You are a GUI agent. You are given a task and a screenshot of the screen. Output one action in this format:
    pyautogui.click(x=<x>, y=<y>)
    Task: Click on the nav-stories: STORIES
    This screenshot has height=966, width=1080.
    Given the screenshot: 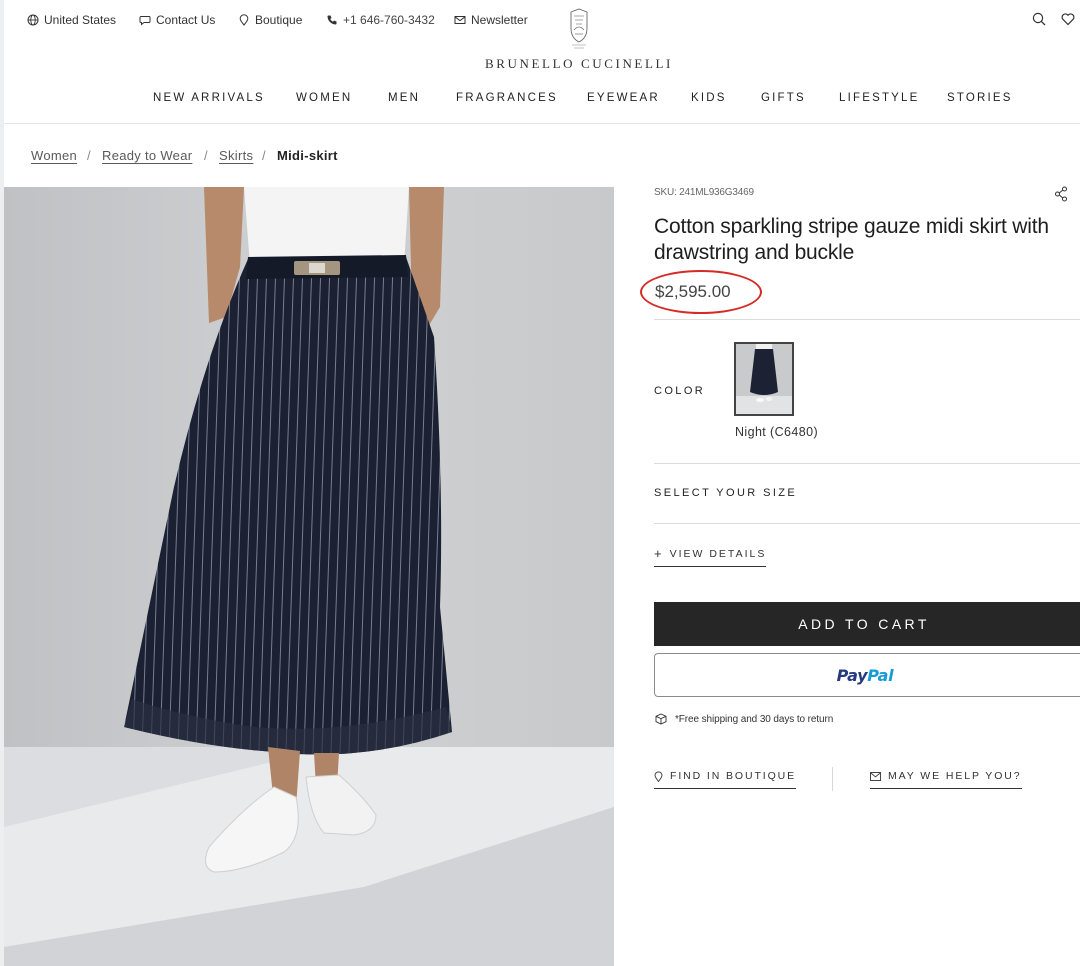 What is the action you would take?
    pyautogui.click(x=980, y=98)
    